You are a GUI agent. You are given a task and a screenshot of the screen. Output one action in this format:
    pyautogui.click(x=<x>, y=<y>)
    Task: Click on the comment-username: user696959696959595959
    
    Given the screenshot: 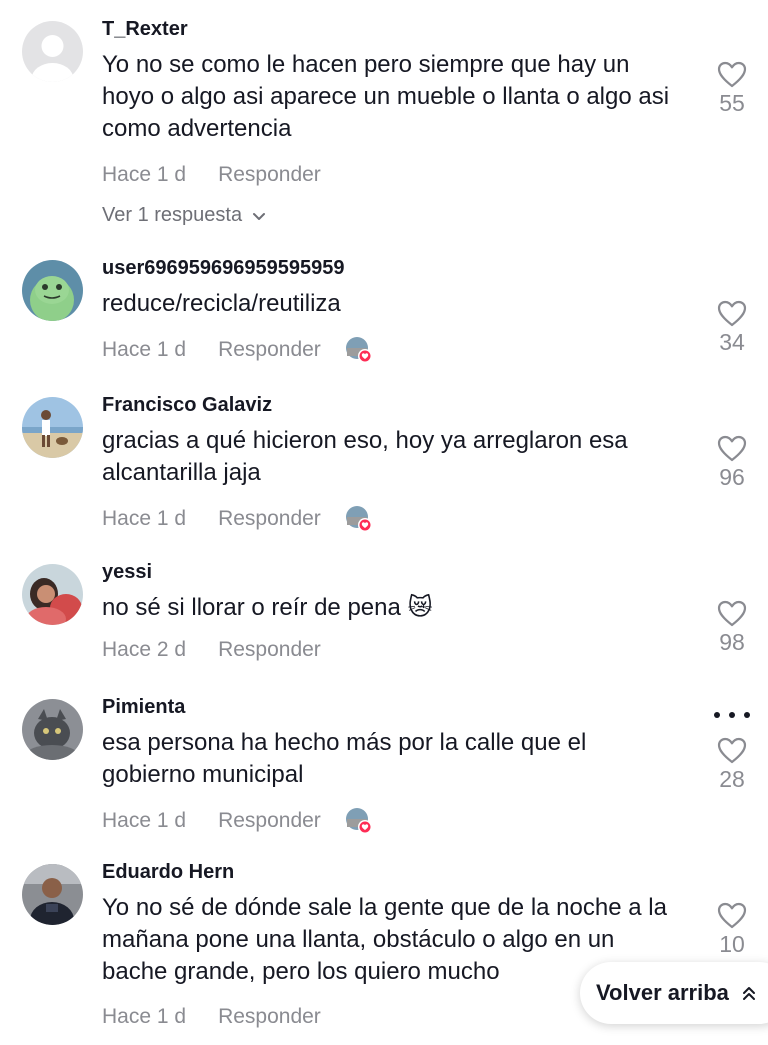 What is the action you would take?
    pyautogui.click(x=223, y=268)
    